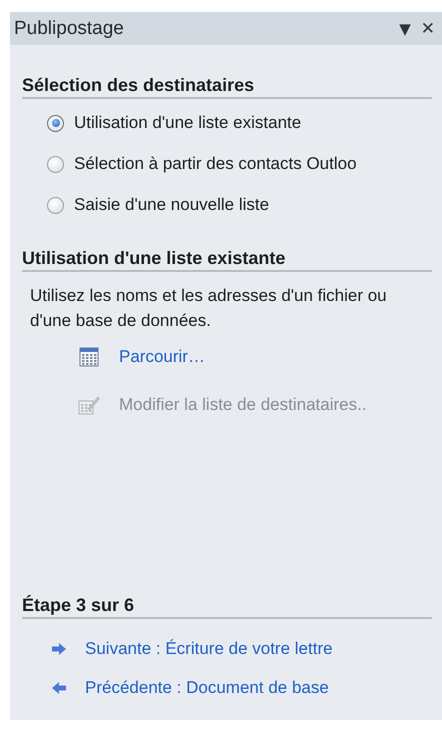  Describe the element at coordinates (227, 260) in the screenshot. I see `section-heading: Utilisation d'une liste existante` at that location.